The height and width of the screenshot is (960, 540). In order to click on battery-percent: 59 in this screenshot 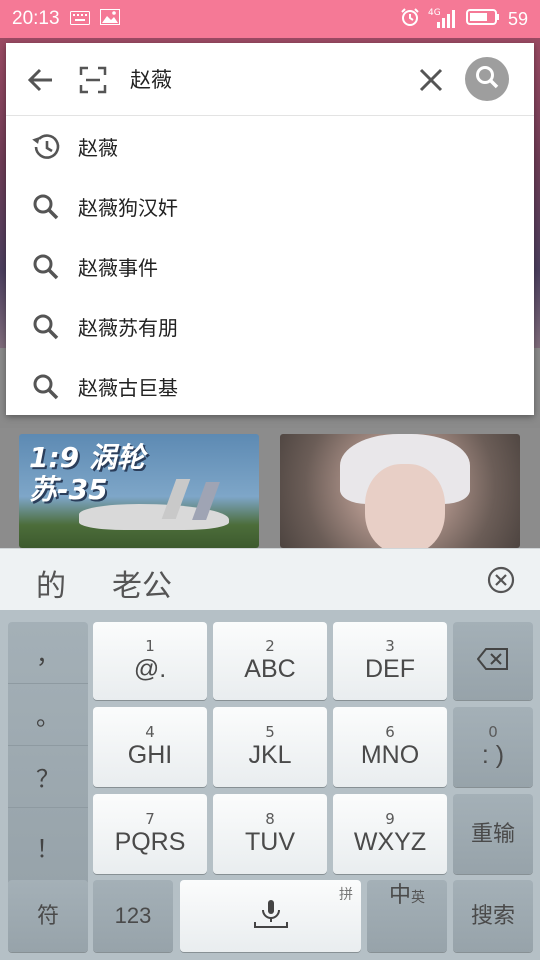, I will do `click(517, 18)`.